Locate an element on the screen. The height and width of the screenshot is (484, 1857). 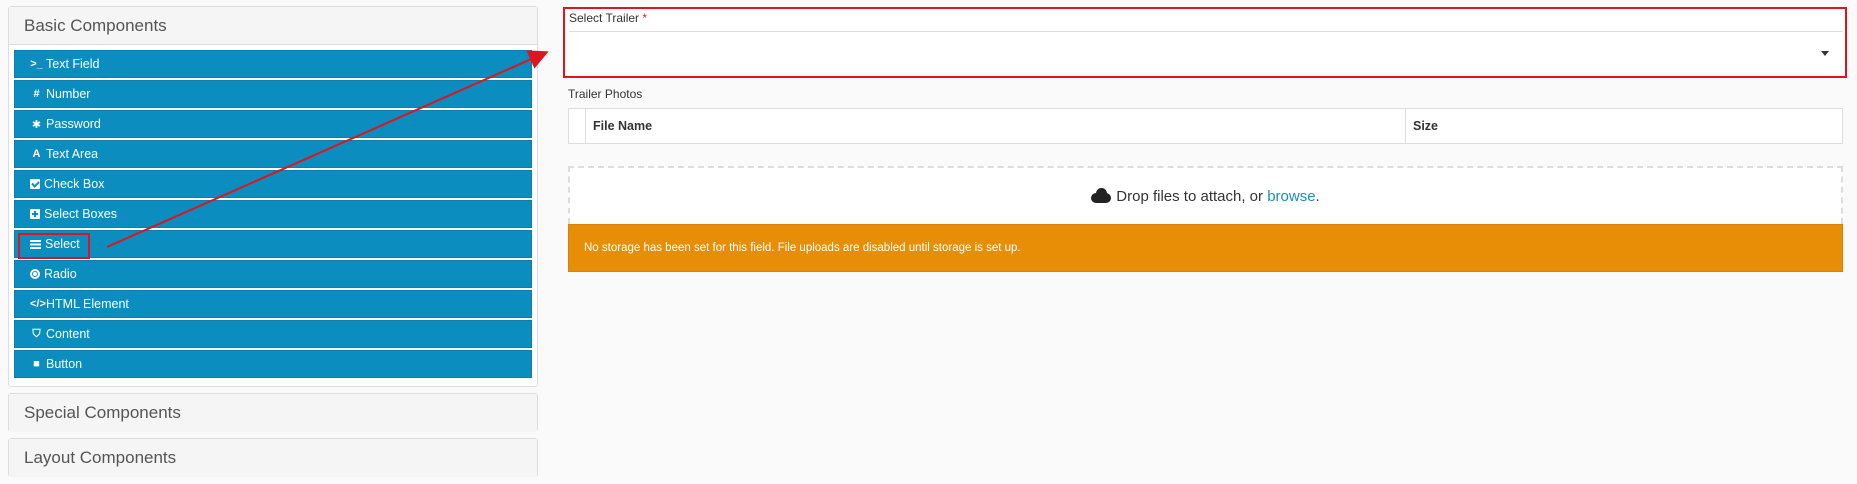
browse-link: browse is located at coordinates (1291, 196).